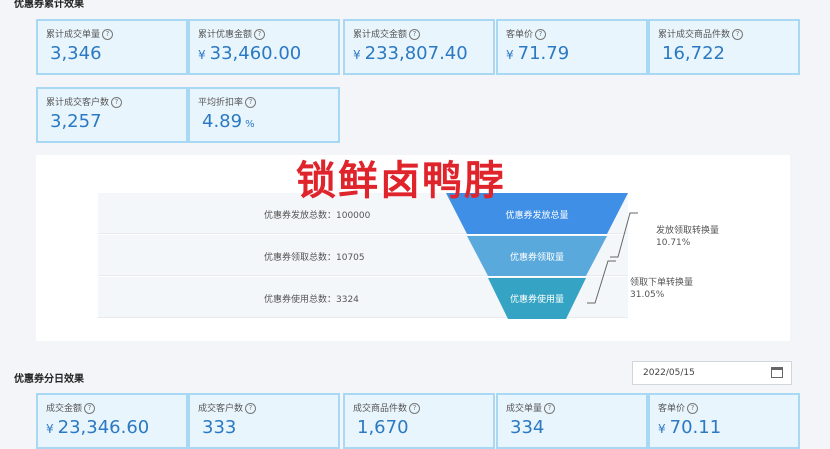 The image size is (830, 449). What do you see at coordinates (724, 421) in the screenshot?
I see `daily-card-avg-order-value: 客单价? ¥70.11` at bounding box center [724, 421].